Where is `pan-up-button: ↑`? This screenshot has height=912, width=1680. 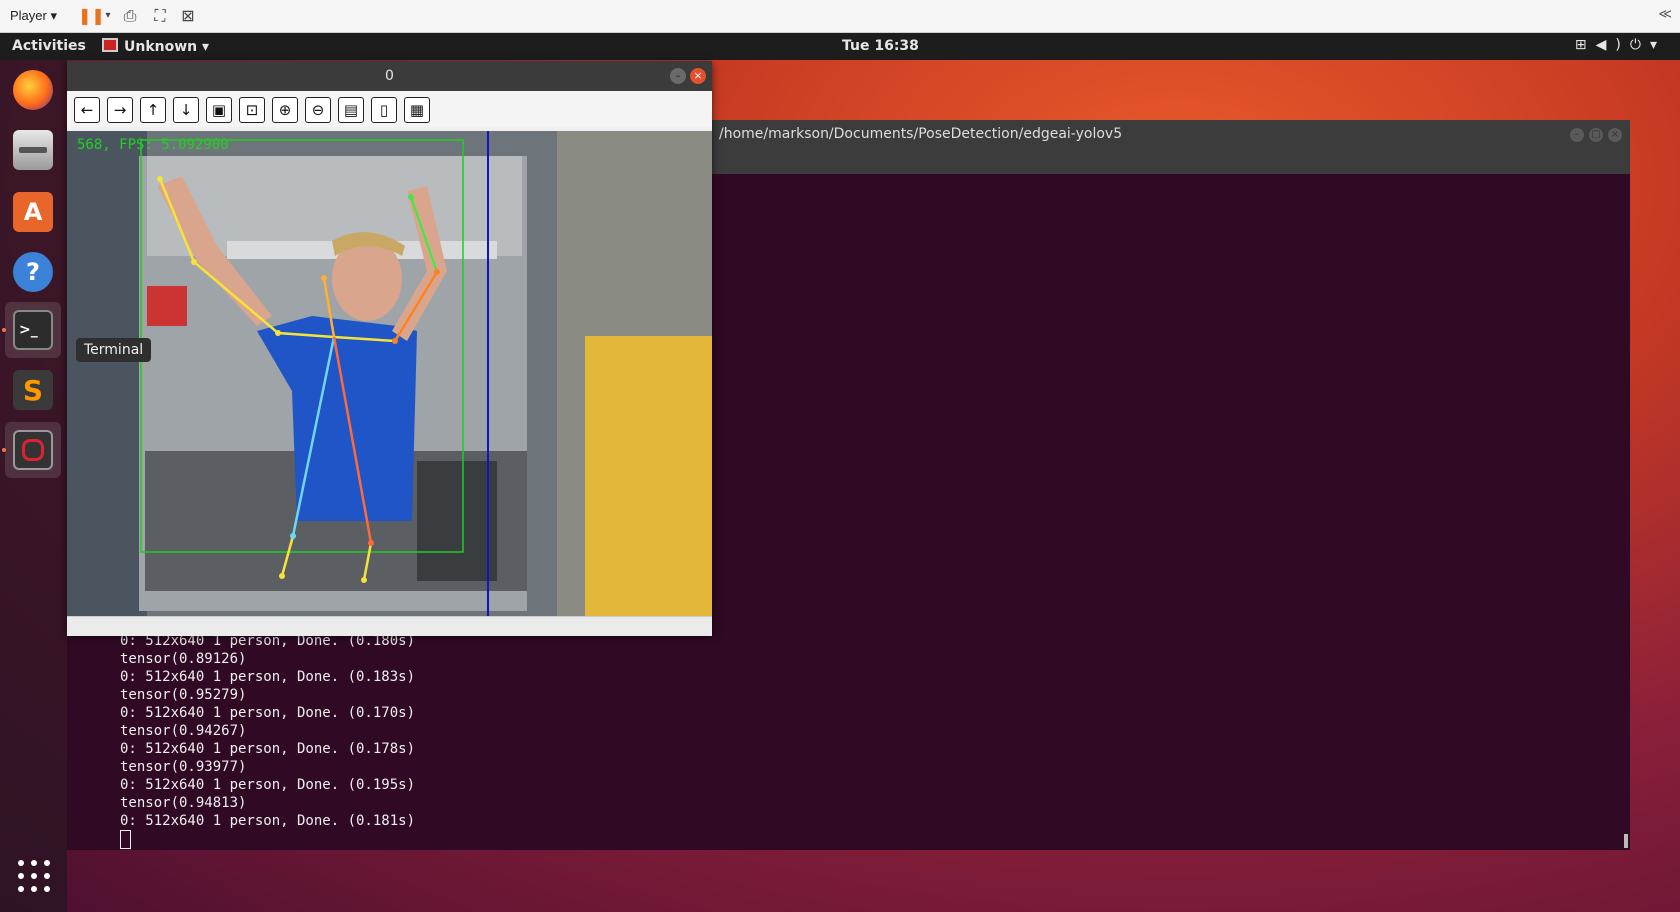 pan-up-button: ↑ is located at coordinates (153, 110).